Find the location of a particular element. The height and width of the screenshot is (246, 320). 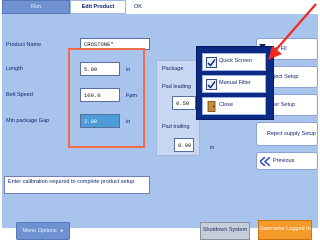

chevron-right-icon: ▸ is located at coordinates (62, 231).